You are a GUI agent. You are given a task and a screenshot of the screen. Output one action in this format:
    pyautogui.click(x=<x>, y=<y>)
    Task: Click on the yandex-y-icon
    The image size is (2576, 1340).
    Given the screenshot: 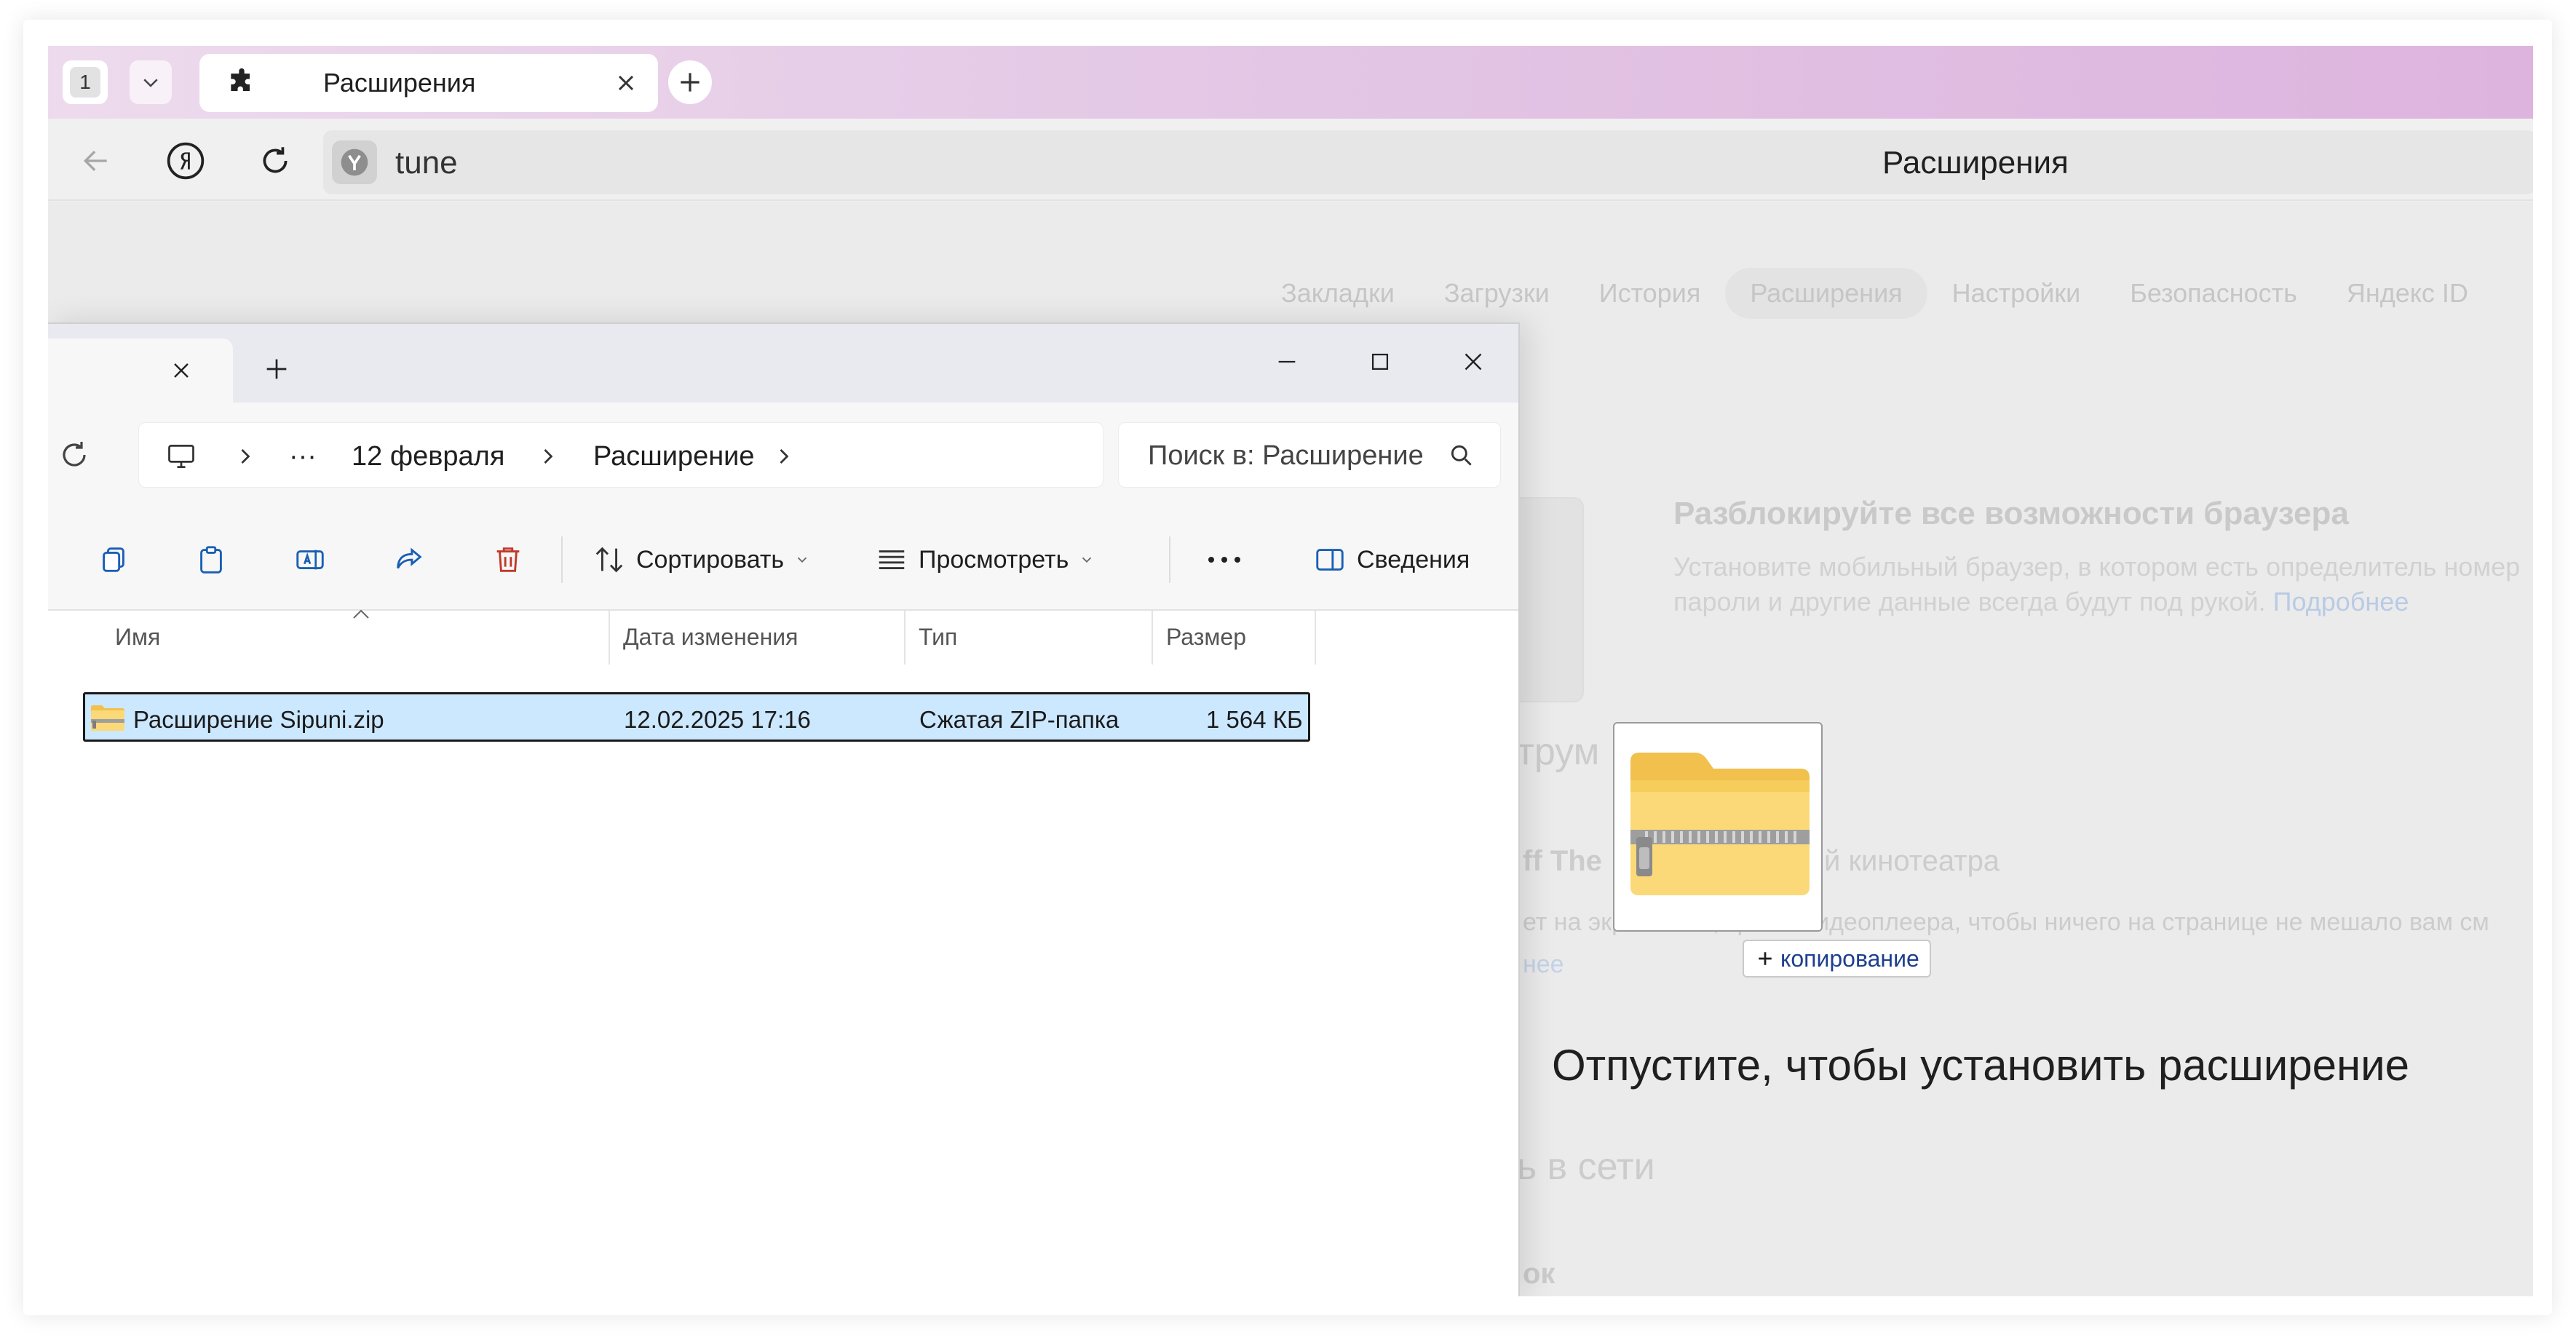 What is the action you would take?
    pyautogui.click(x=354, y=162)
    